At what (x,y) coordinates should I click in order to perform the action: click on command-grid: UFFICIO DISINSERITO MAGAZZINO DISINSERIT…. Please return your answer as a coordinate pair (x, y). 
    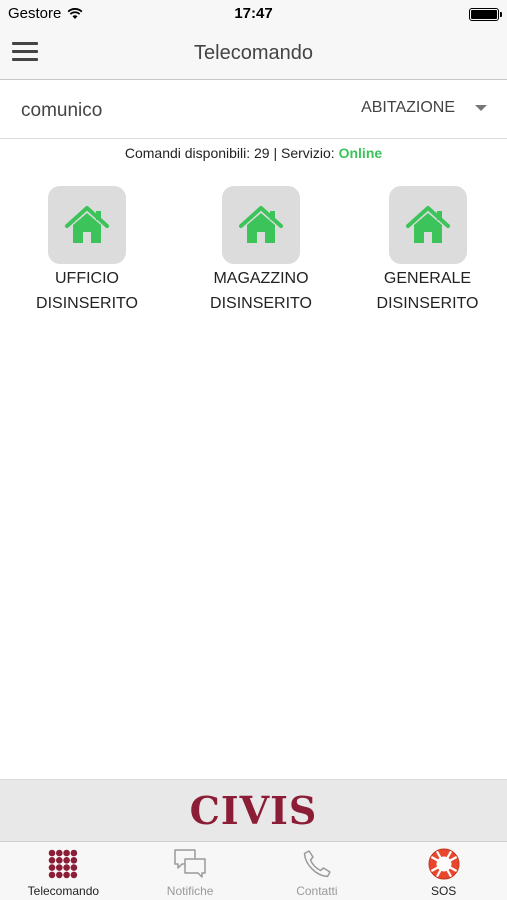
    Looking at the image, I should click on (253, 251).